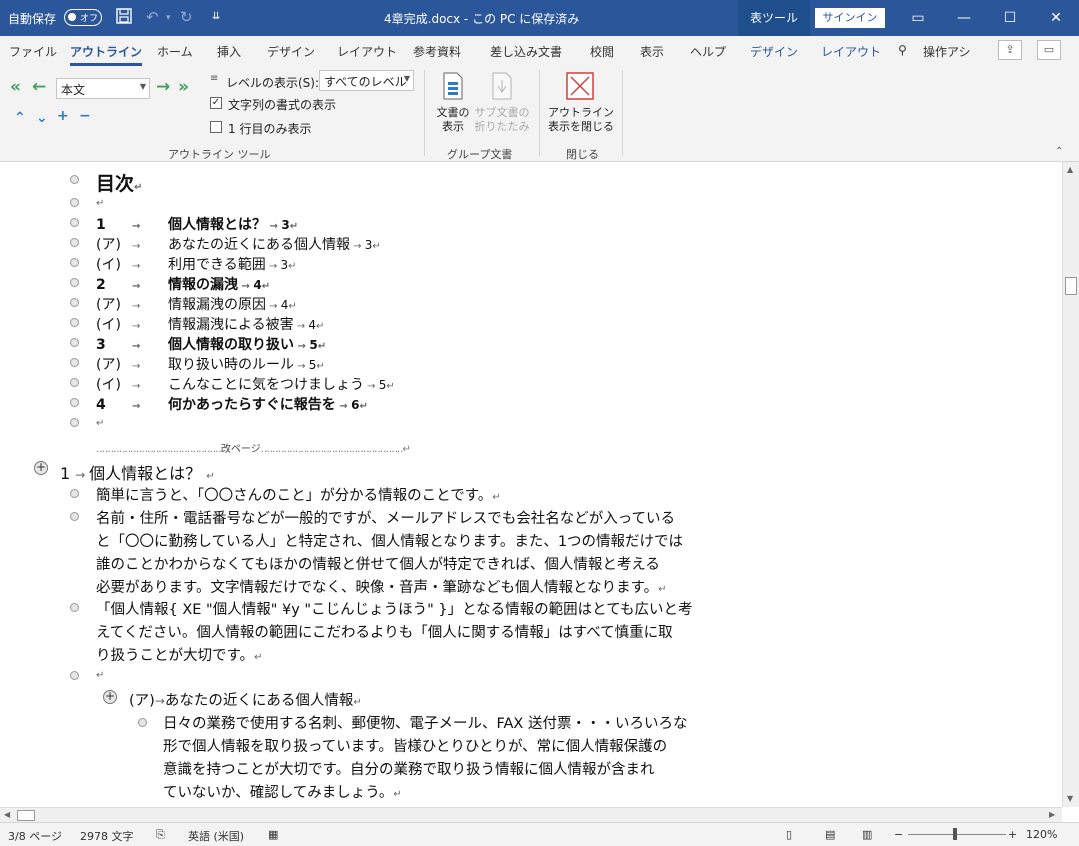  Describe the element at coordinates (108, 265) in the screenshot. I see `toc-entry-number: (イ)` at that location.